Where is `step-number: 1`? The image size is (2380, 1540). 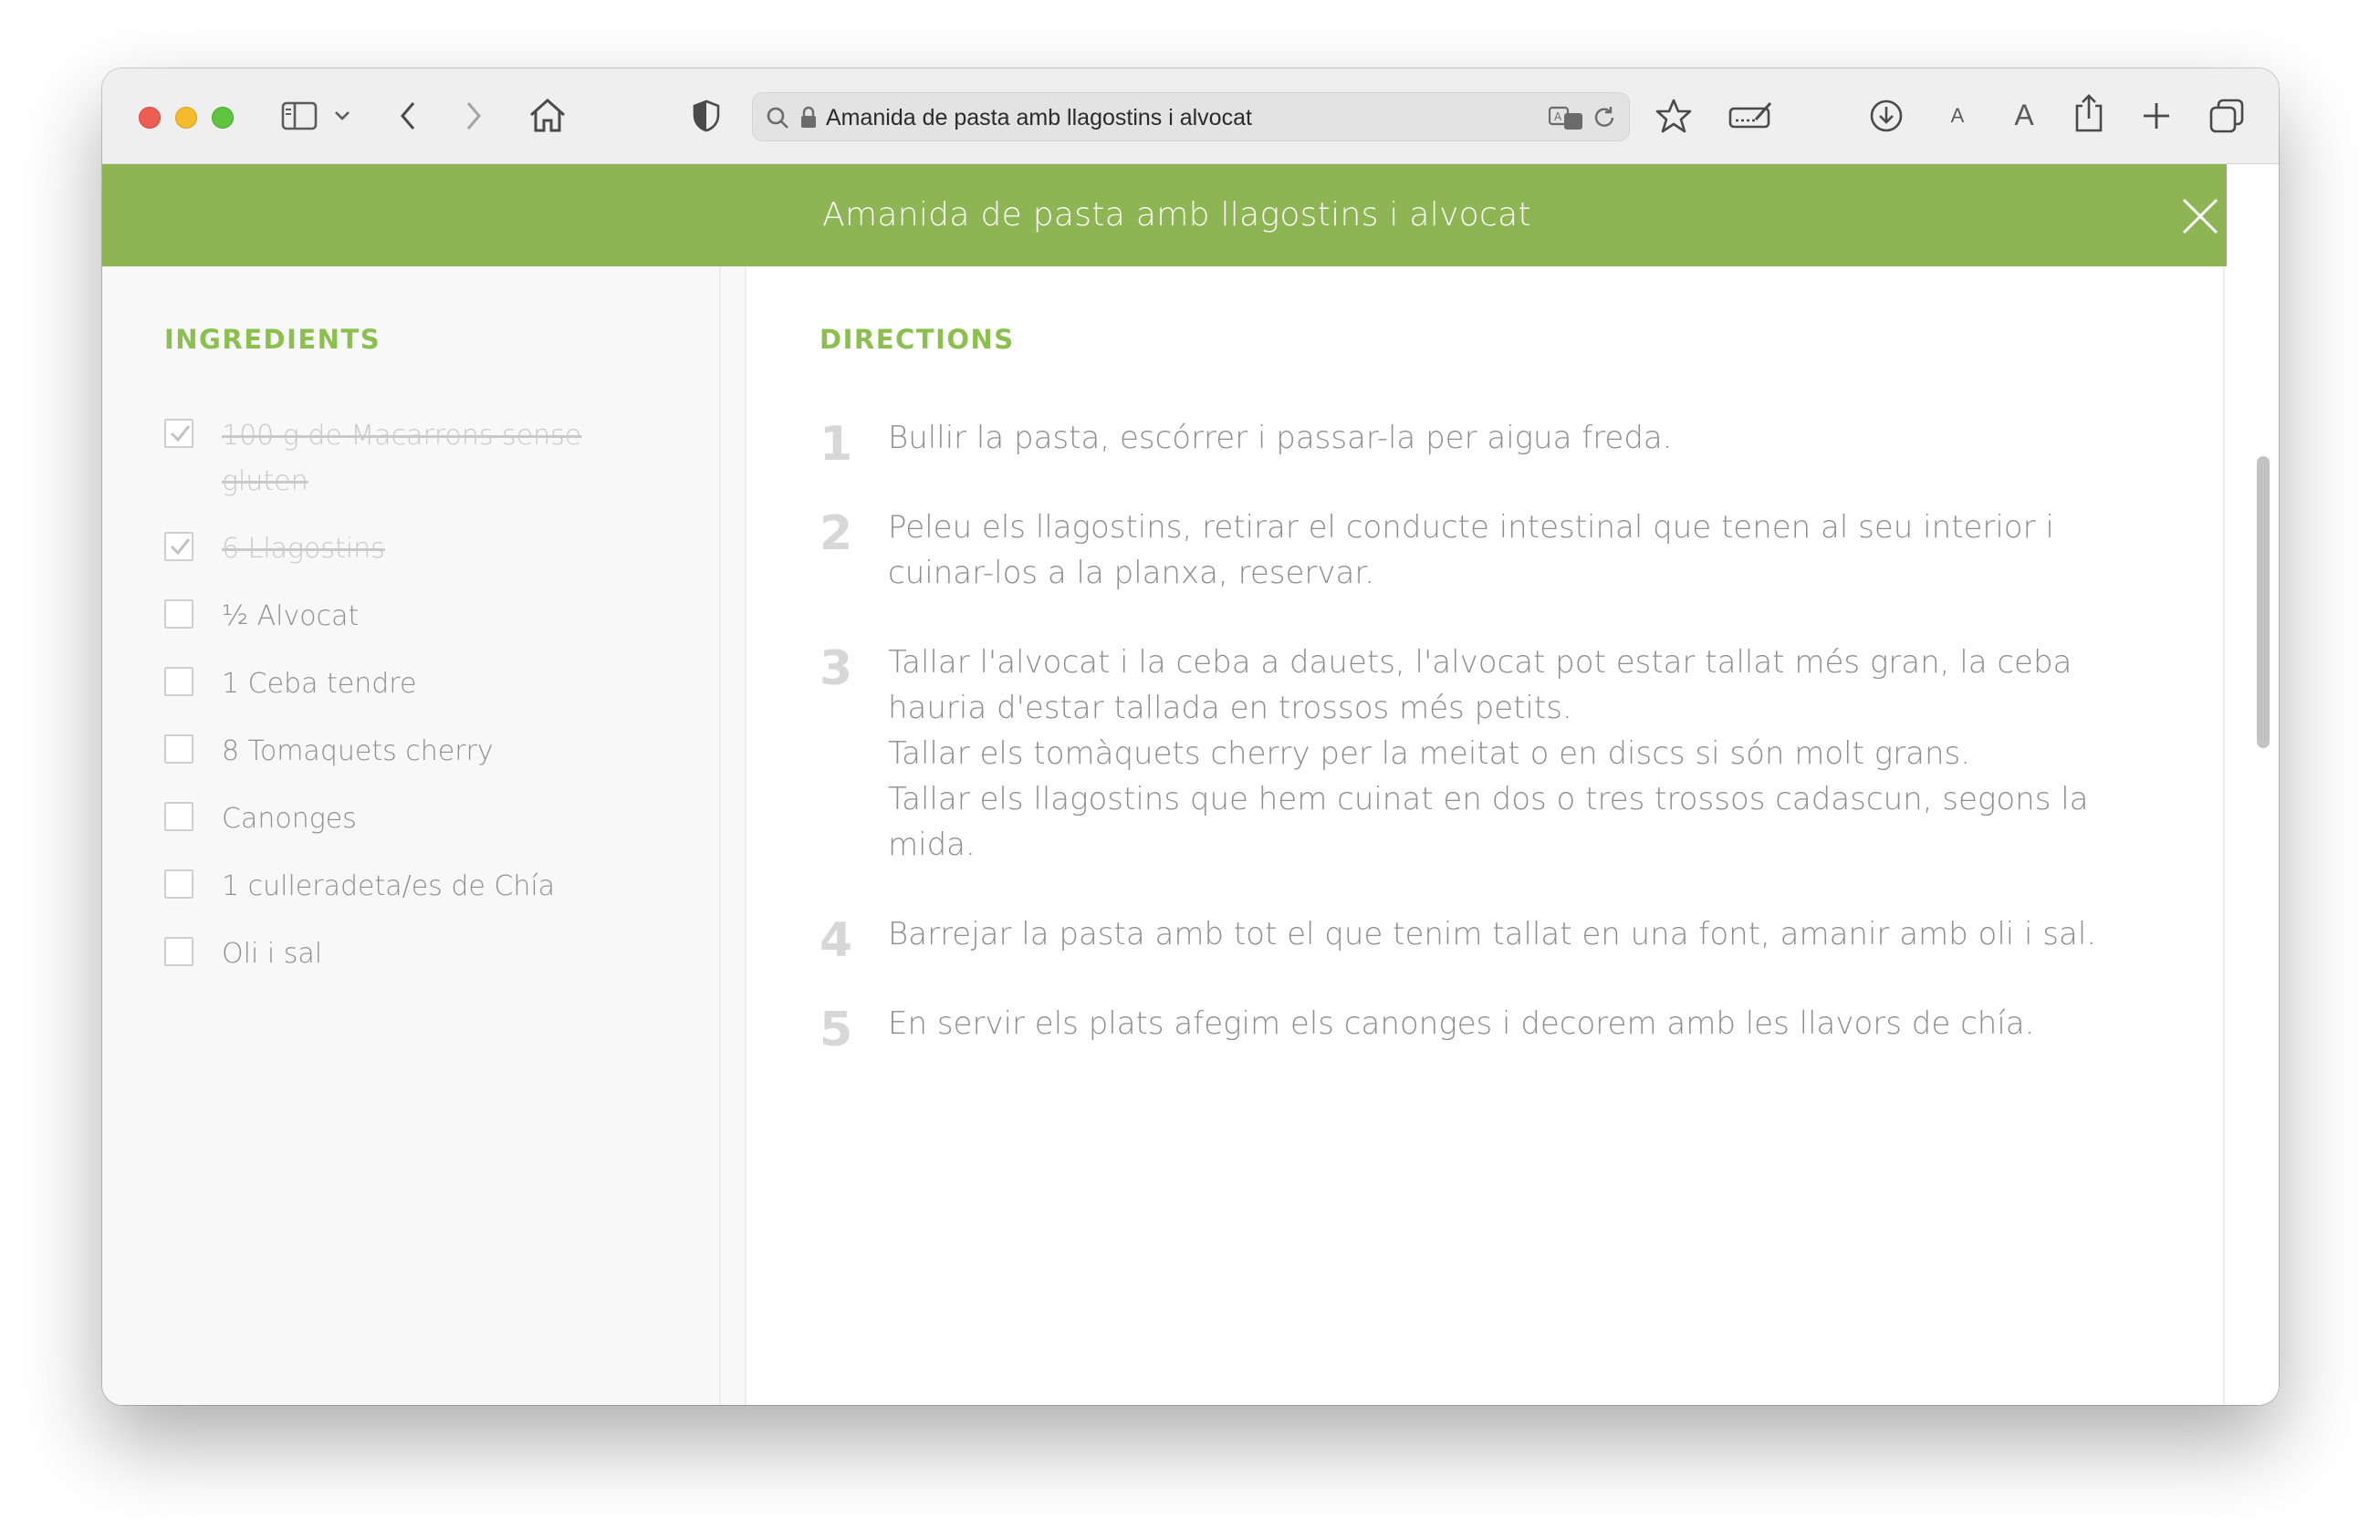
step-number: 1 is located at coordinates (836, 444).